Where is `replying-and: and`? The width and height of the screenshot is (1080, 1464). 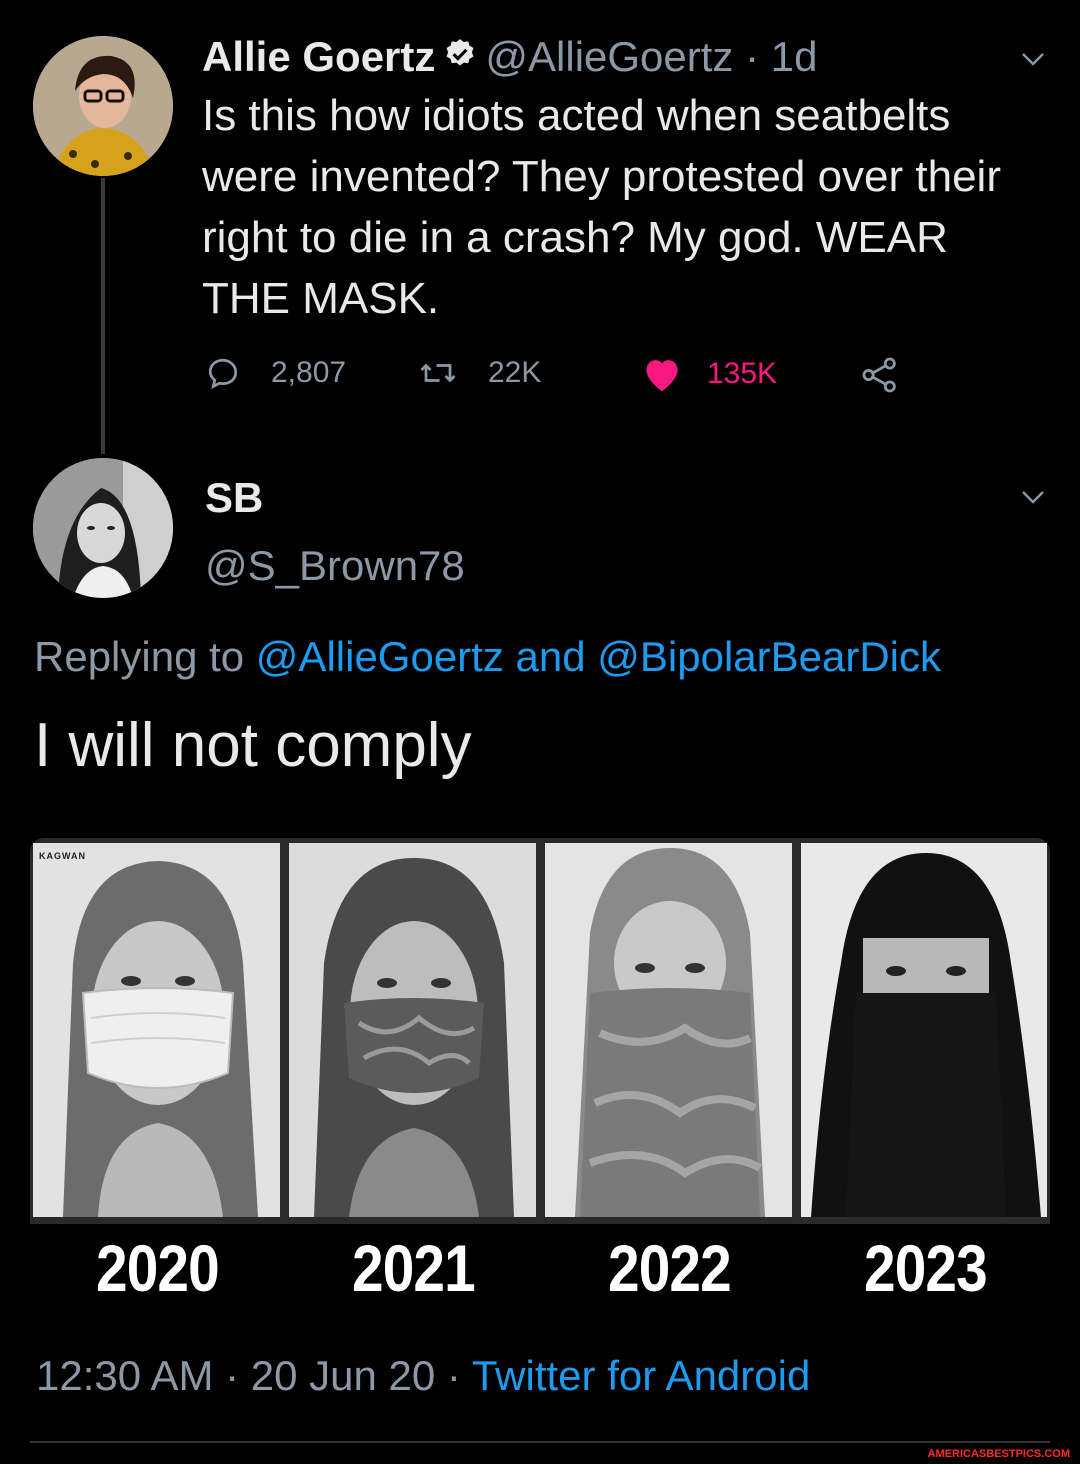
replying-and: and is located at coordinates (550, 656).